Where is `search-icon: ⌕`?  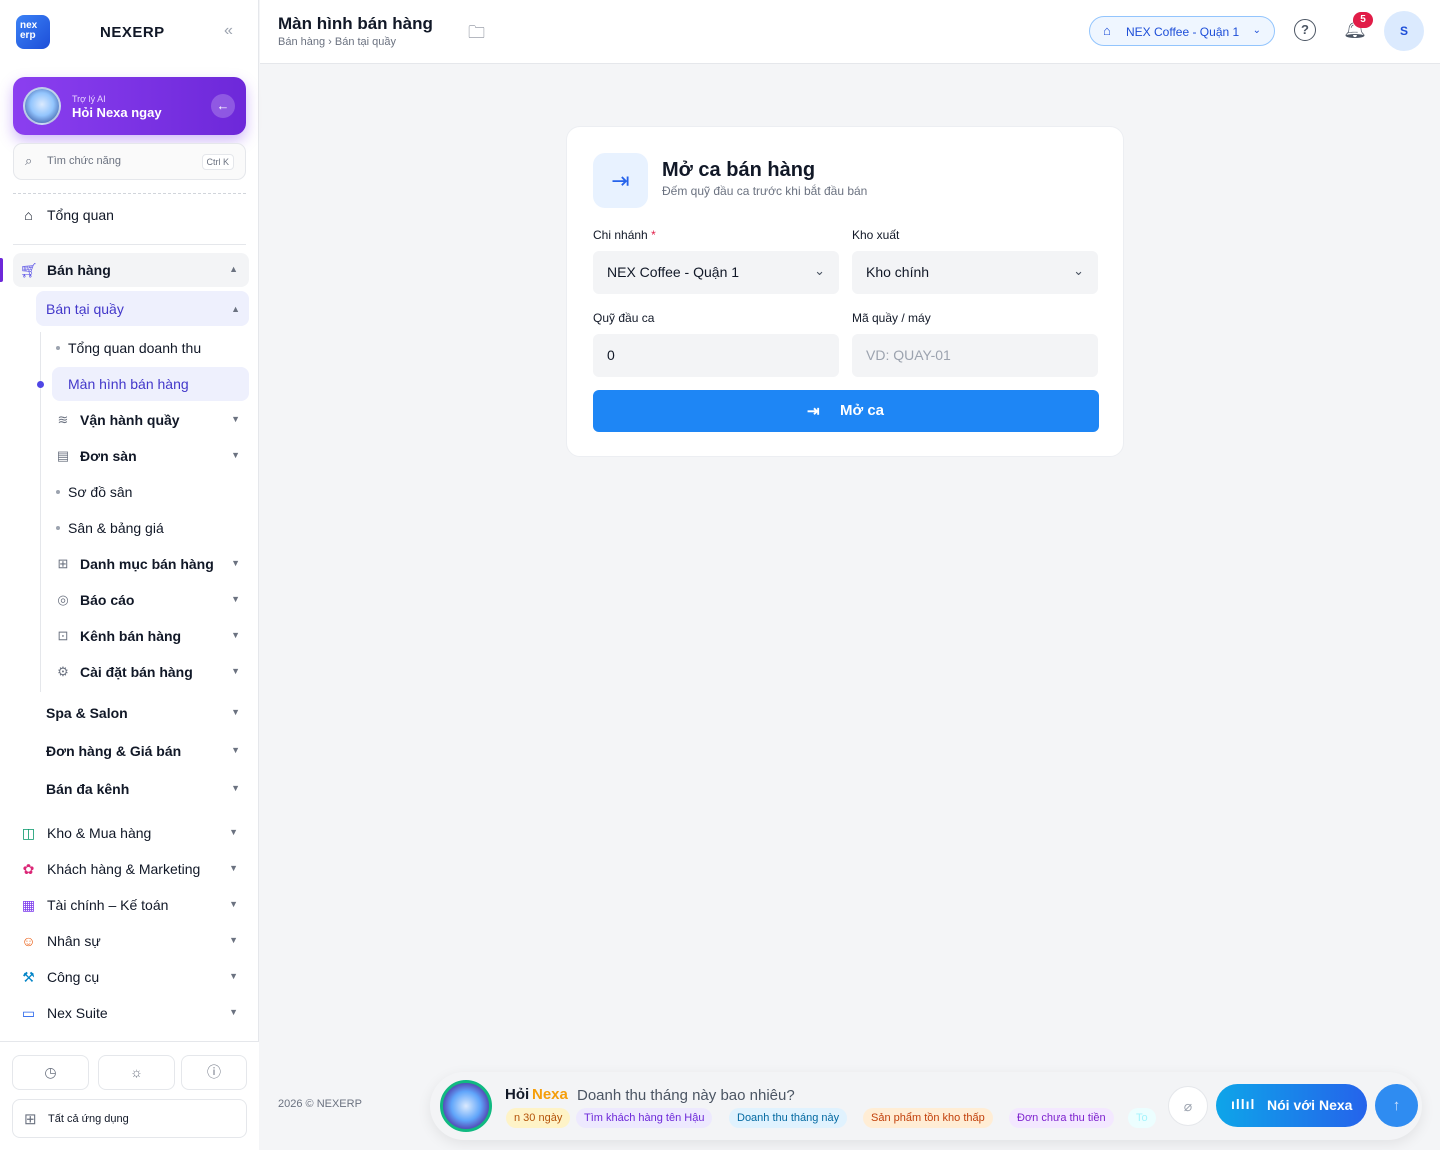 search-icon: ⌕ is located at coordinates (29, 160).